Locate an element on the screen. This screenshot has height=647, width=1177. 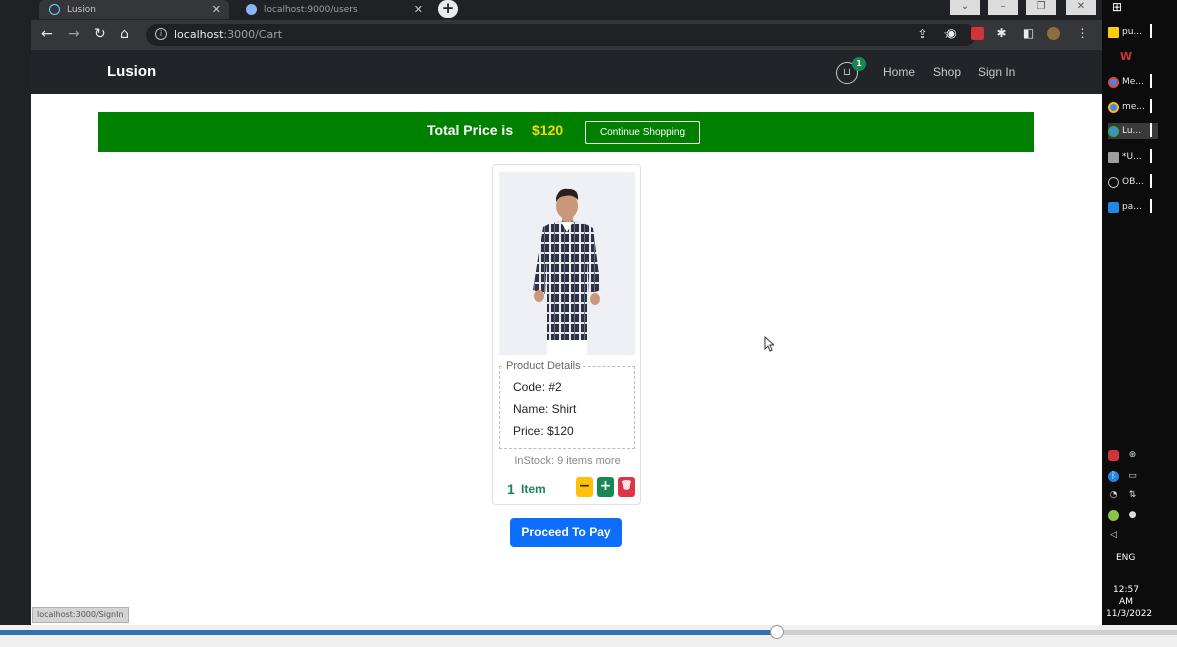
video-progress-remaining is located at coordinates (977, 632).